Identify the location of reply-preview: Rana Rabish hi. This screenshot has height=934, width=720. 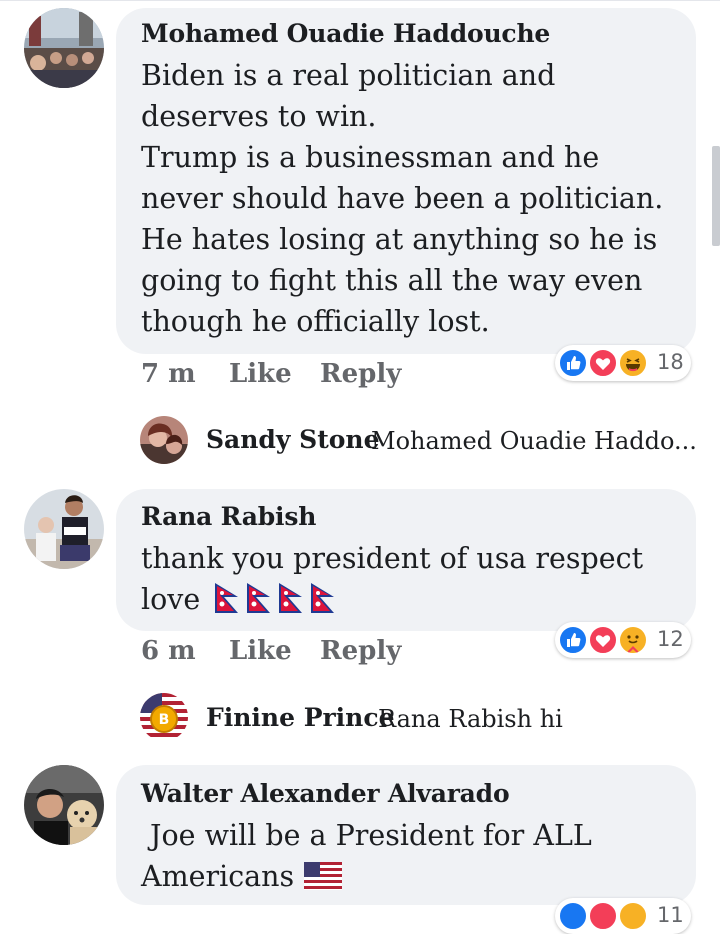
(470, 719).